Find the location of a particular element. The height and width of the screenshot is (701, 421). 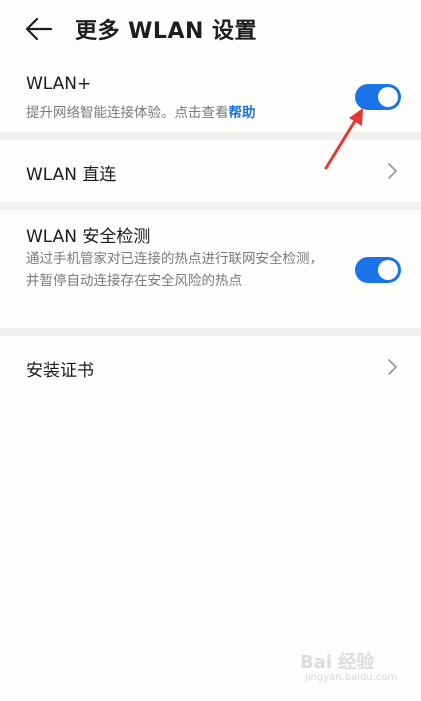

wlan-plus-title: WLAN+ is located at coordinates (59, 84).